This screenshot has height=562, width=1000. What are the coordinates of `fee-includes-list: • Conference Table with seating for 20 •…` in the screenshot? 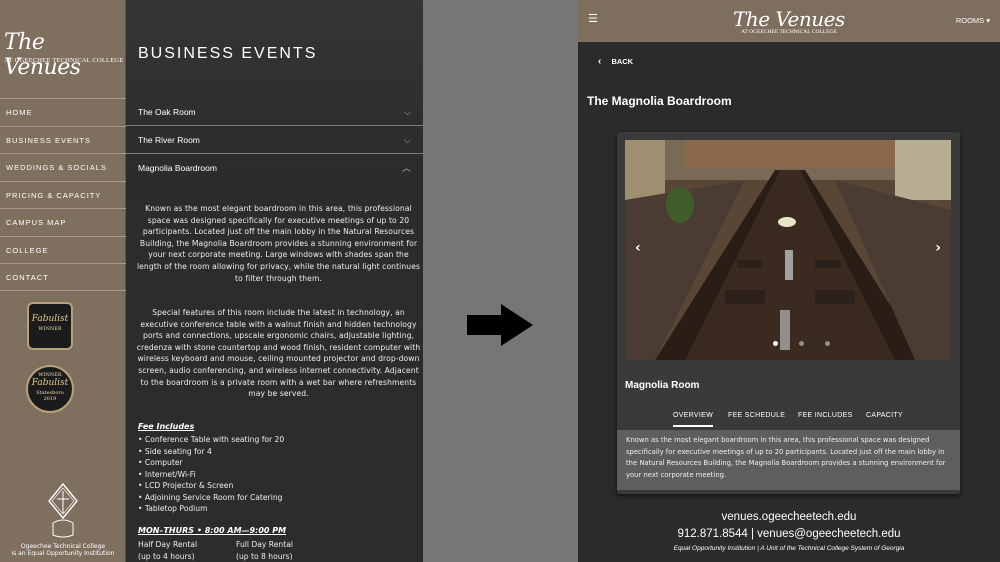 It's located at (211, 474).